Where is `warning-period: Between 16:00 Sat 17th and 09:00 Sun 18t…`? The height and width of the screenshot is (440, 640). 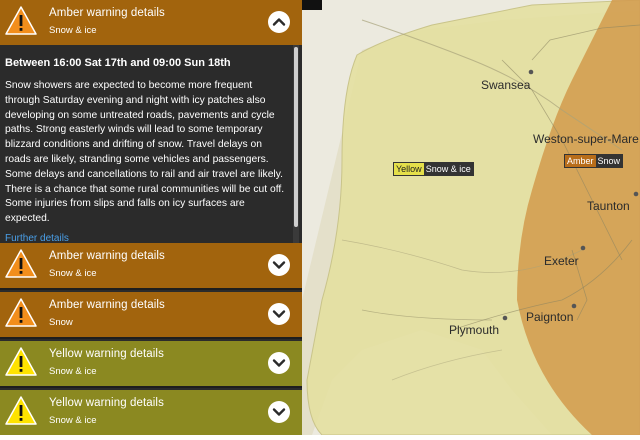 warning-period: Between 16:00 Sat 17th and 09:00 Sun 18t… is located at coordinates (118, 63).